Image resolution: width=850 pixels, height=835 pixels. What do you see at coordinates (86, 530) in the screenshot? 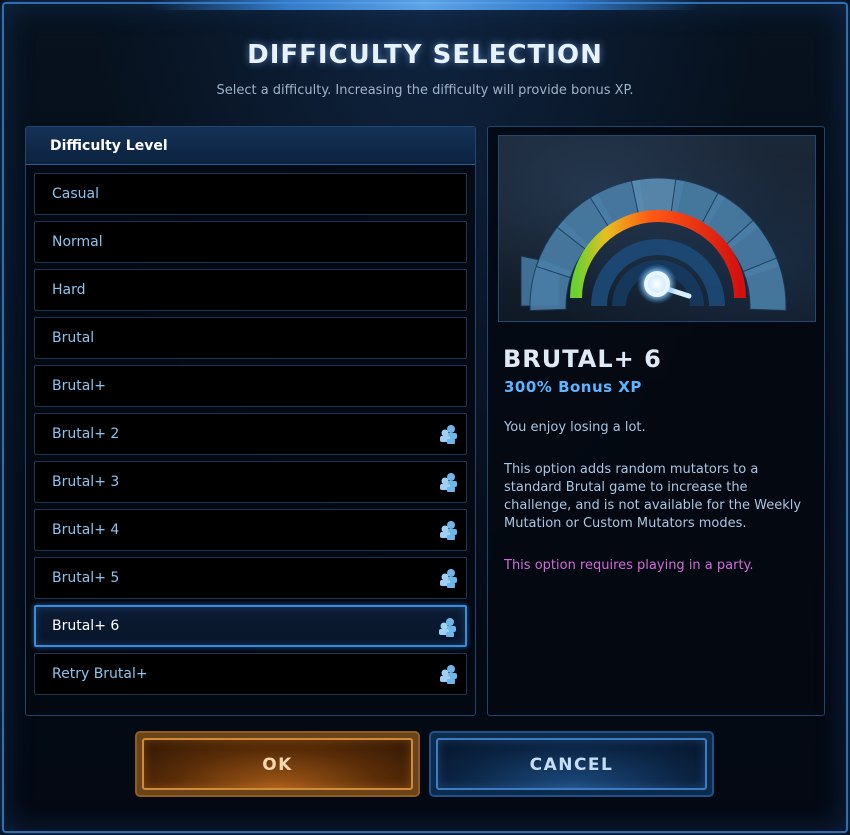
I see `difficulty-option-label: Brutal+ 4` at bounding box center [86, 530].